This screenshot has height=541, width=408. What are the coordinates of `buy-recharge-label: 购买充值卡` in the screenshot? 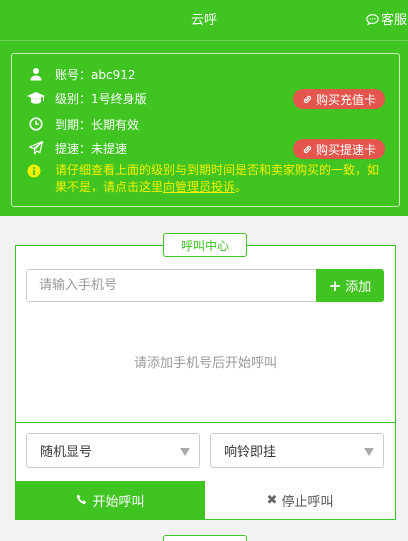 It's located at (346, 99).